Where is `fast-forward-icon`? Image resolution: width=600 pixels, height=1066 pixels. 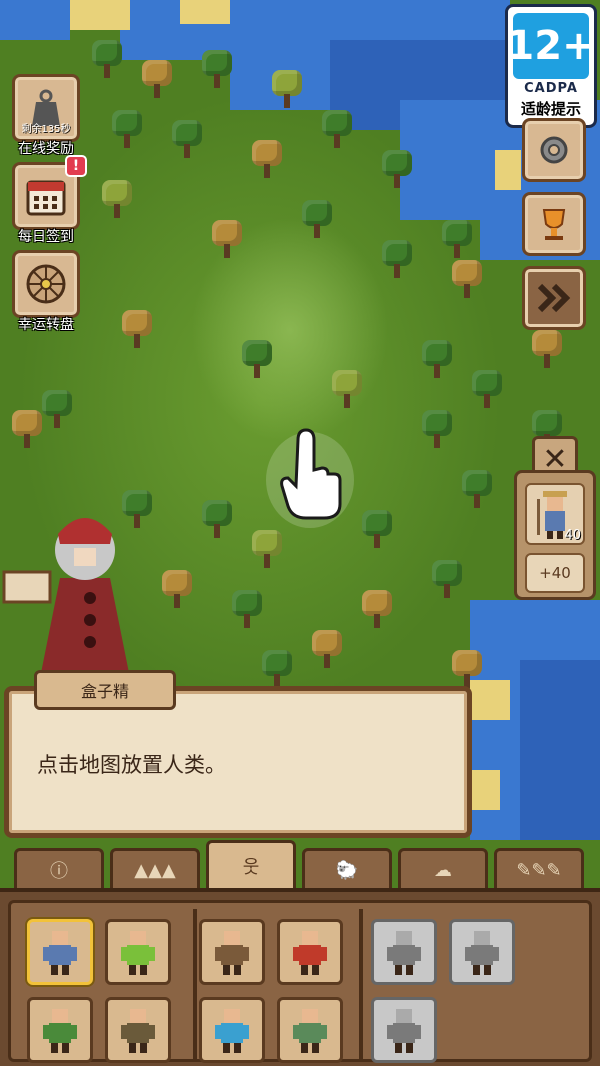
fast-forward-icon is located at coordinates (554, 298).